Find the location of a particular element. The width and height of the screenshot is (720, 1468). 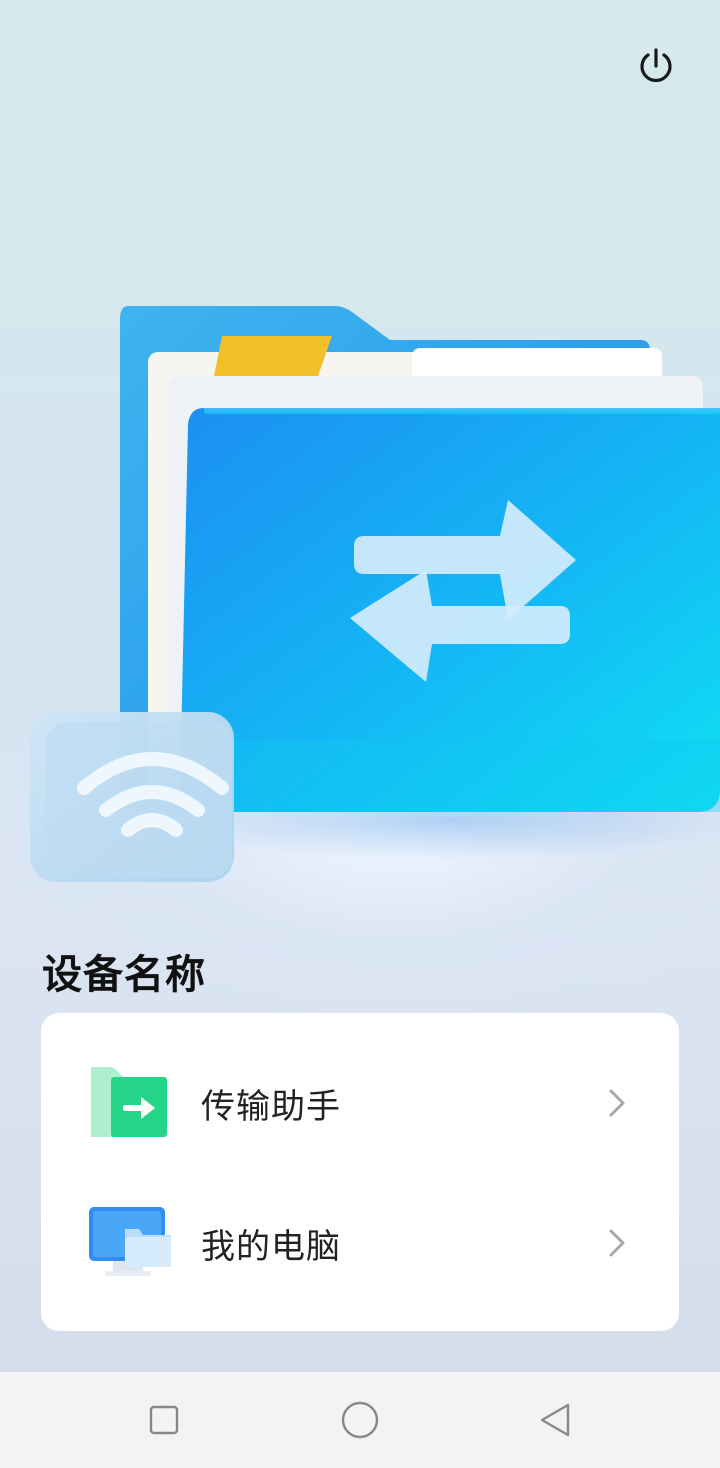

power-button is located at coordinates (656, 66).